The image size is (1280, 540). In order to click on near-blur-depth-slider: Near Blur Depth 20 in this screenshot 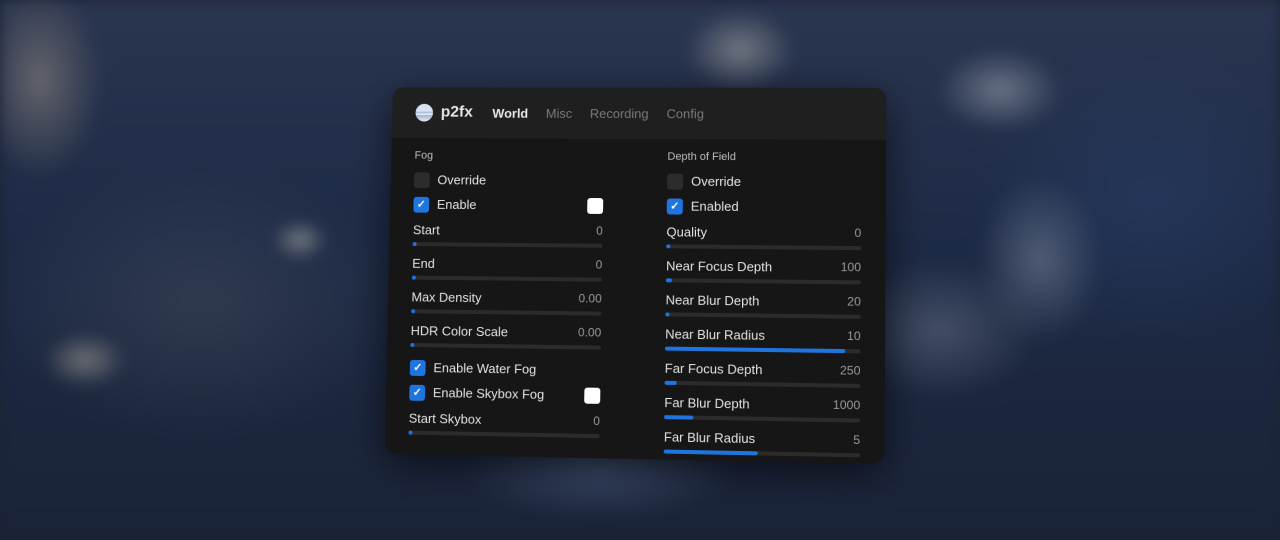, I will do `click(763, 304)`.